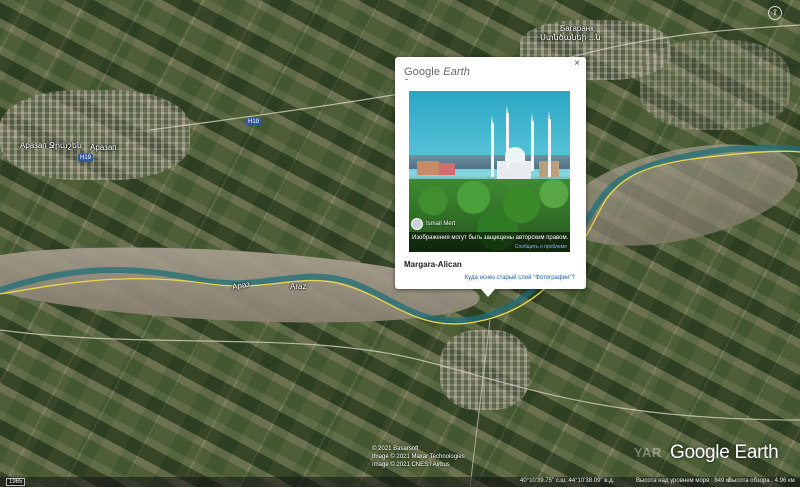 The width and height of the screenshot is (800, 487). Describe the element at coordinates (520, 278) in the screenshot. I see `photos-layer-help-link: Куда исчез старый слой "Фотографии"?` at that location.